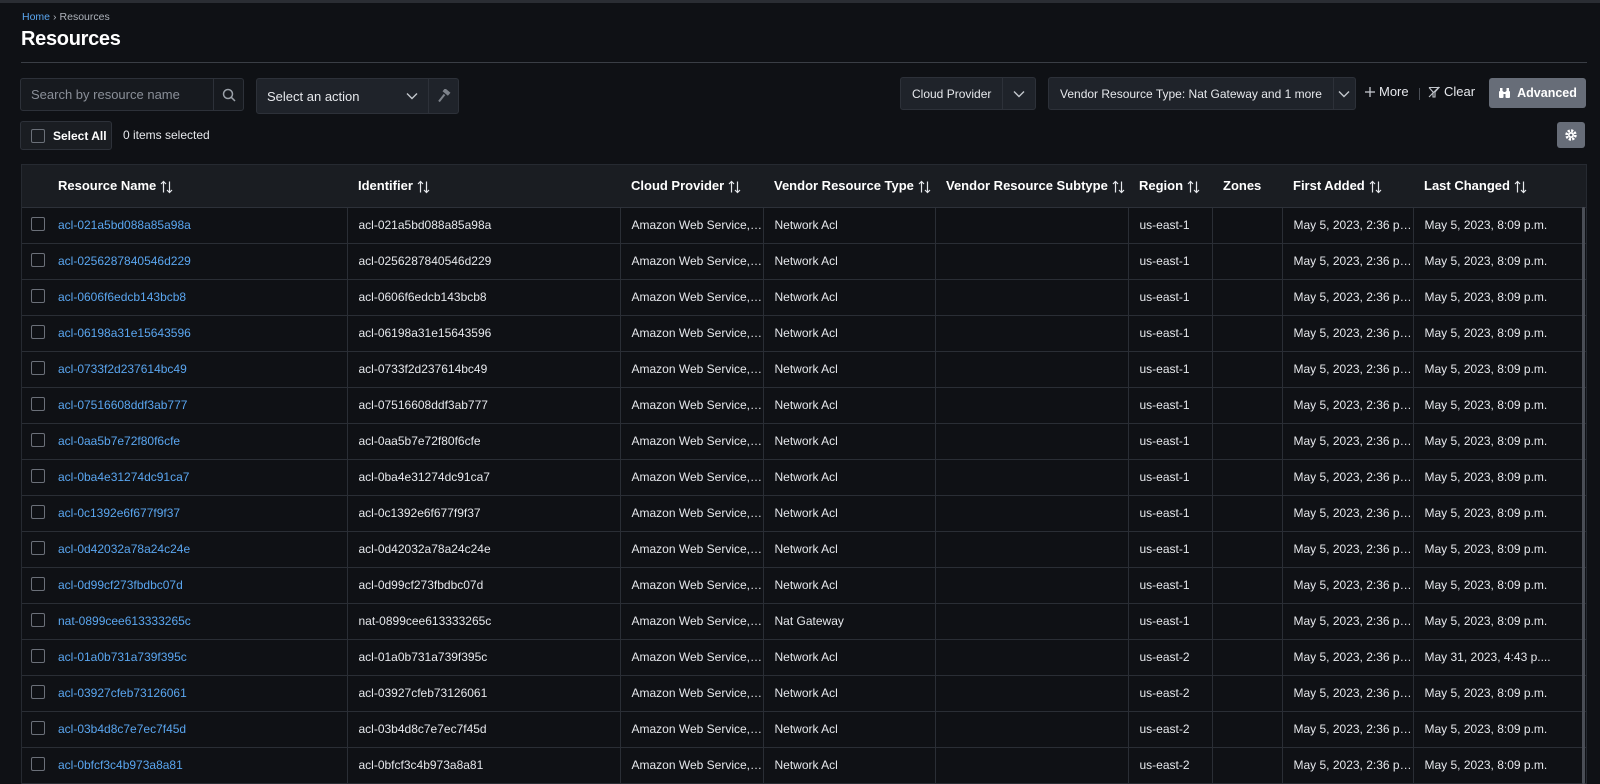  What do you see at coordinates (1018, 93) in the screenshot?
I see `cloud-provider-filter-toggle` at bounding box center [1018, 93].